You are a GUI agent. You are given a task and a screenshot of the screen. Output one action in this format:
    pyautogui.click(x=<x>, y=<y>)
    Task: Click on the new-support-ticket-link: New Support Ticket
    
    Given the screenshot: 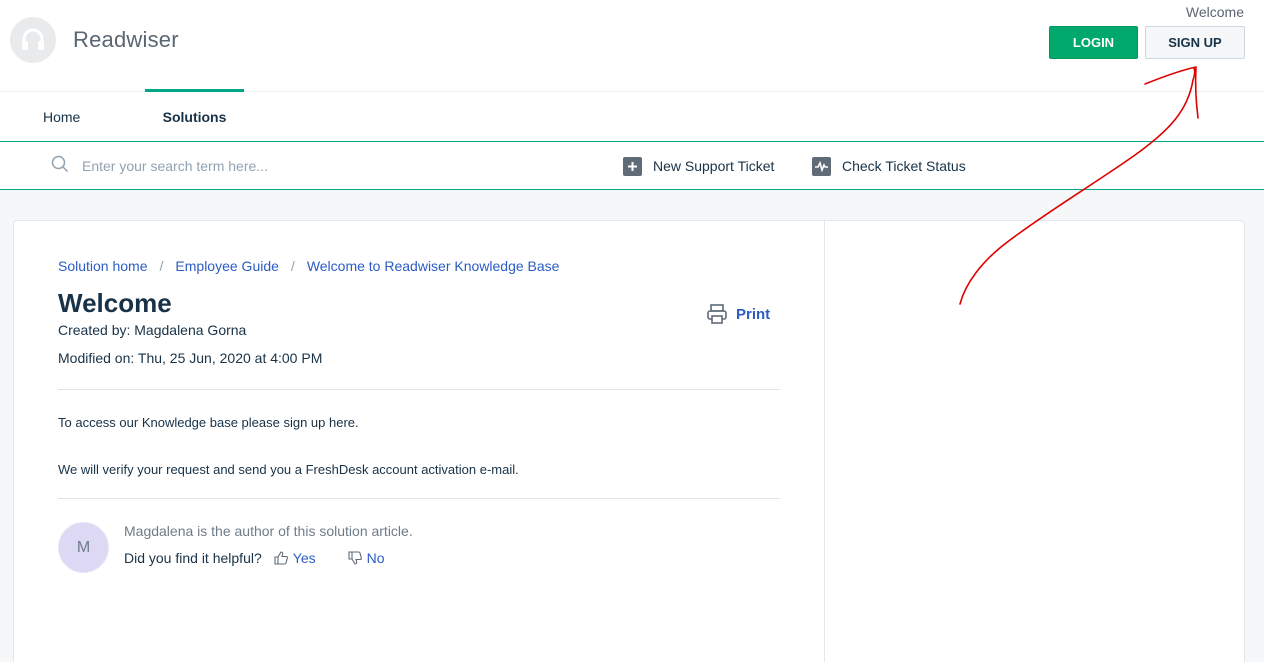 What is the action you would take?
    pyautogui.click(x=698, y=166)
    